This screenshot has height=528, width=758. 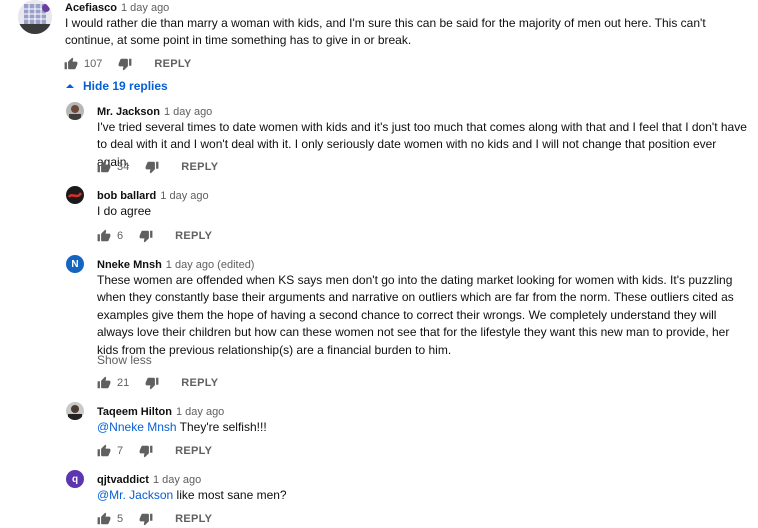 What do you see at coordinates (91, 8) in the screenshot?
I see `comment-author: Acefiasco` at bounding box center [91, 8].